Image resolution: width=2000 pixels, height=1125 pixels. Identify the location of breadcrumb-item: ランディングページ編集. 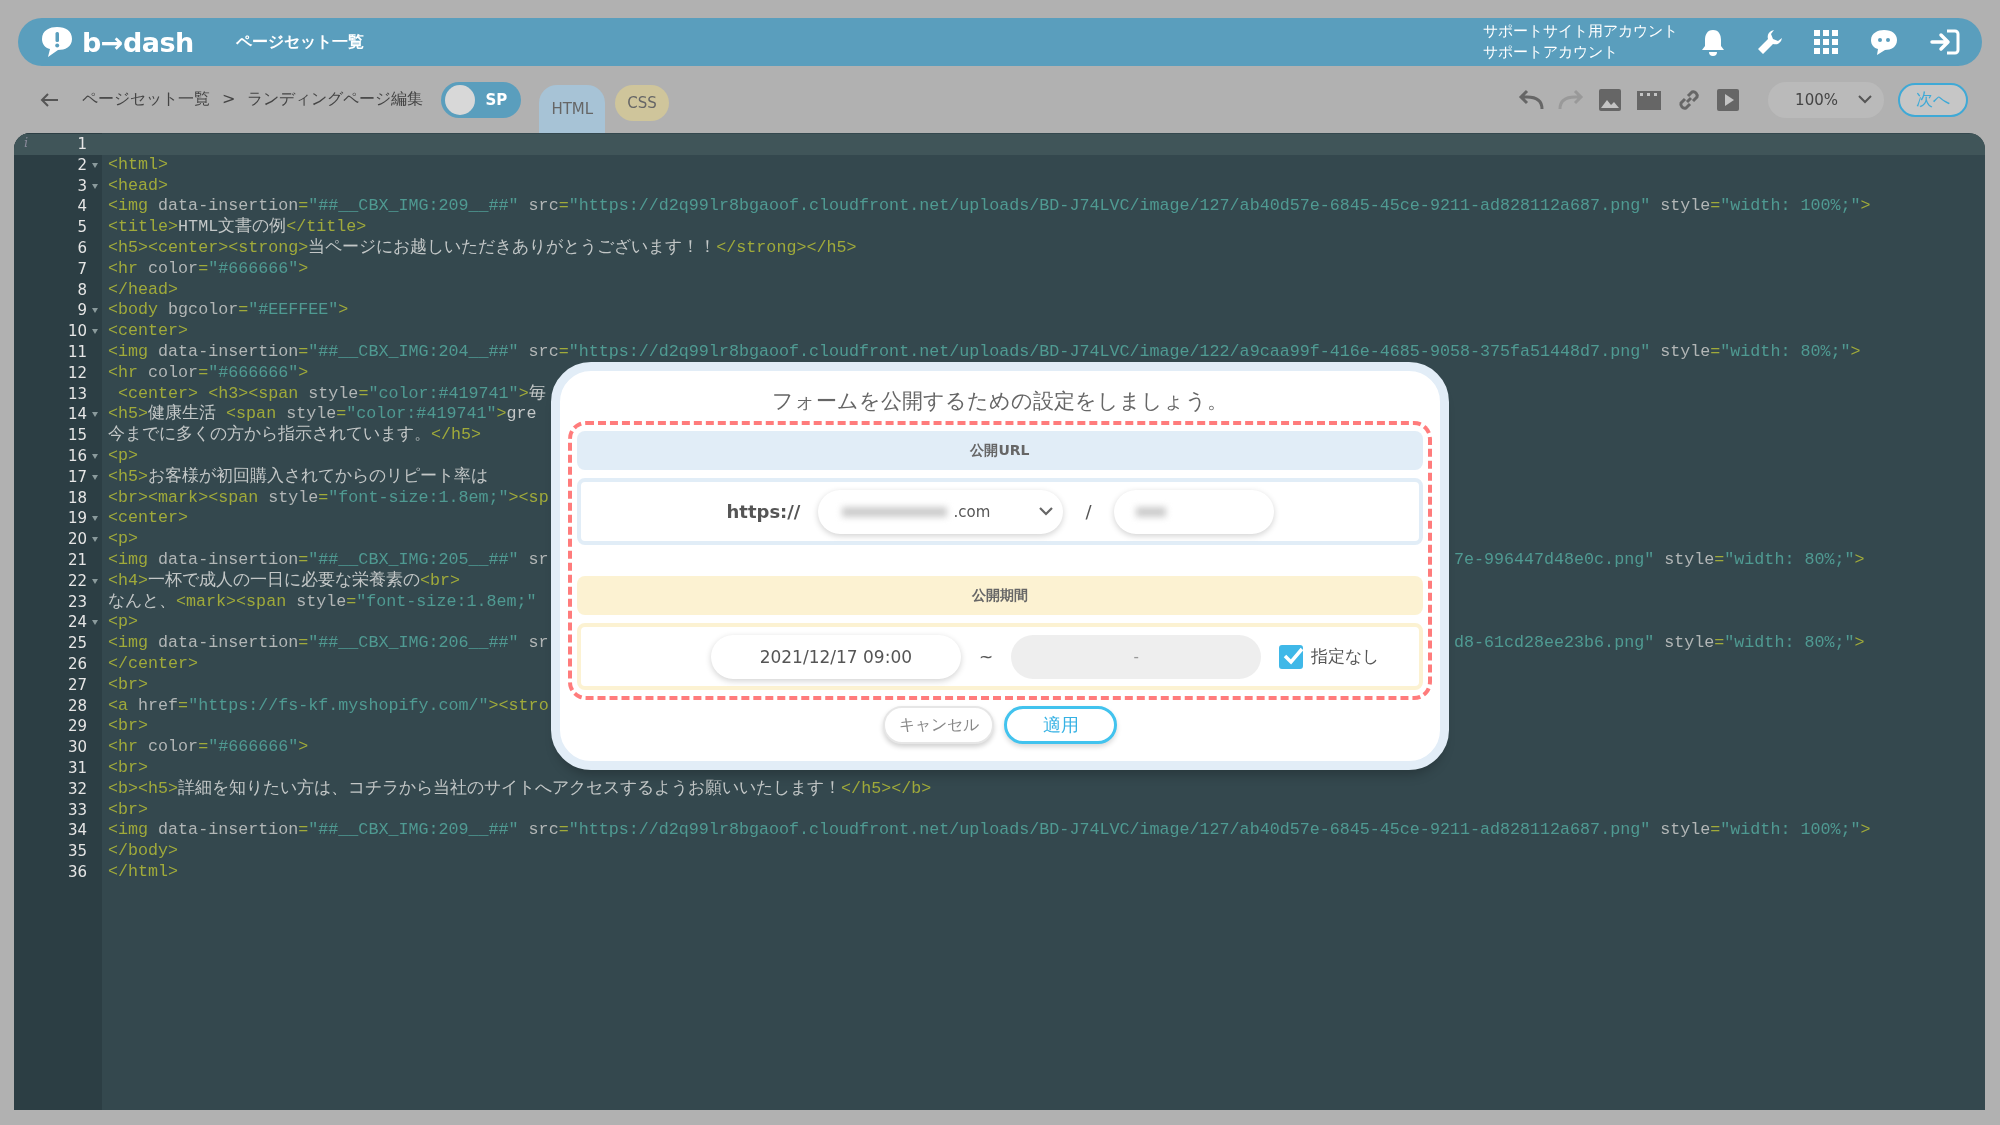
(335, 99).